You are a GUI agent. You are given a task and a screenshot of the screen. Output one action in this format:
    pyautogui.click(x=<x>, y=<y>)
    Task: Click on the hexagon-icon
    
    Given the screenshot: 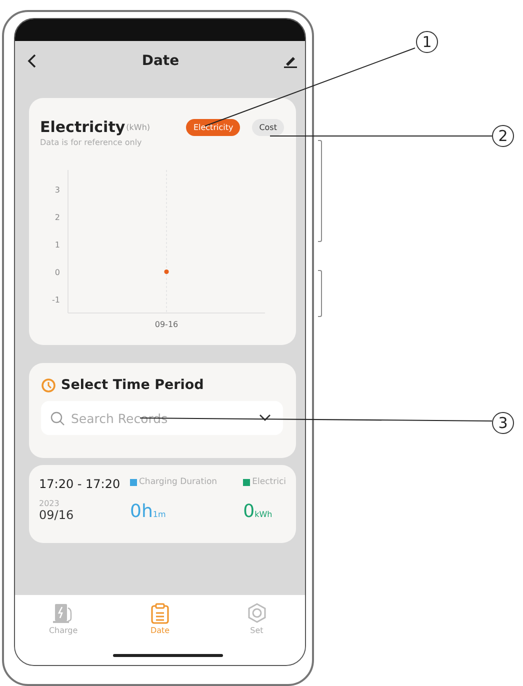 What is the action you would take?
    pyautogui.click(x=256, y=613)
    